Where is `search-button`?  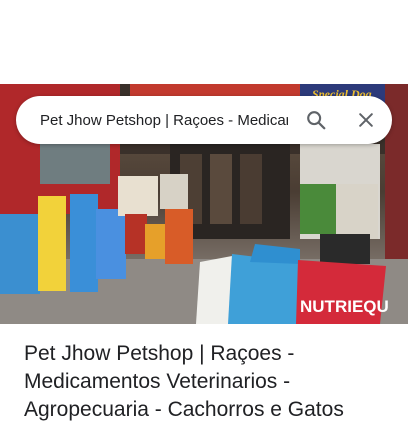
search-button is located at coordinates (316, 120).